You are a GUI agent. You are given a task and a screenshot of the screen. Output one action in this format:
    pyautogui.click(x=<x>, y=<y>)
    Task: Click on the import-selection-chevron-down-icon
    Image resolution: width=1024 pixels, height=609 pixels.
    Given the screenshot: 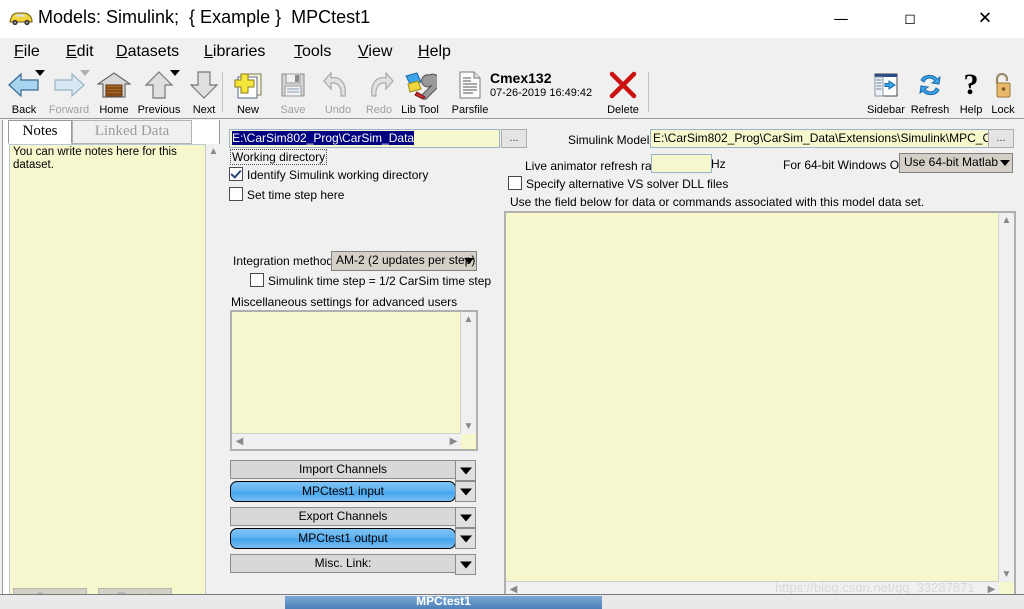 What is the action you would take?
    pyautogui.click(x=465, y=491)
    